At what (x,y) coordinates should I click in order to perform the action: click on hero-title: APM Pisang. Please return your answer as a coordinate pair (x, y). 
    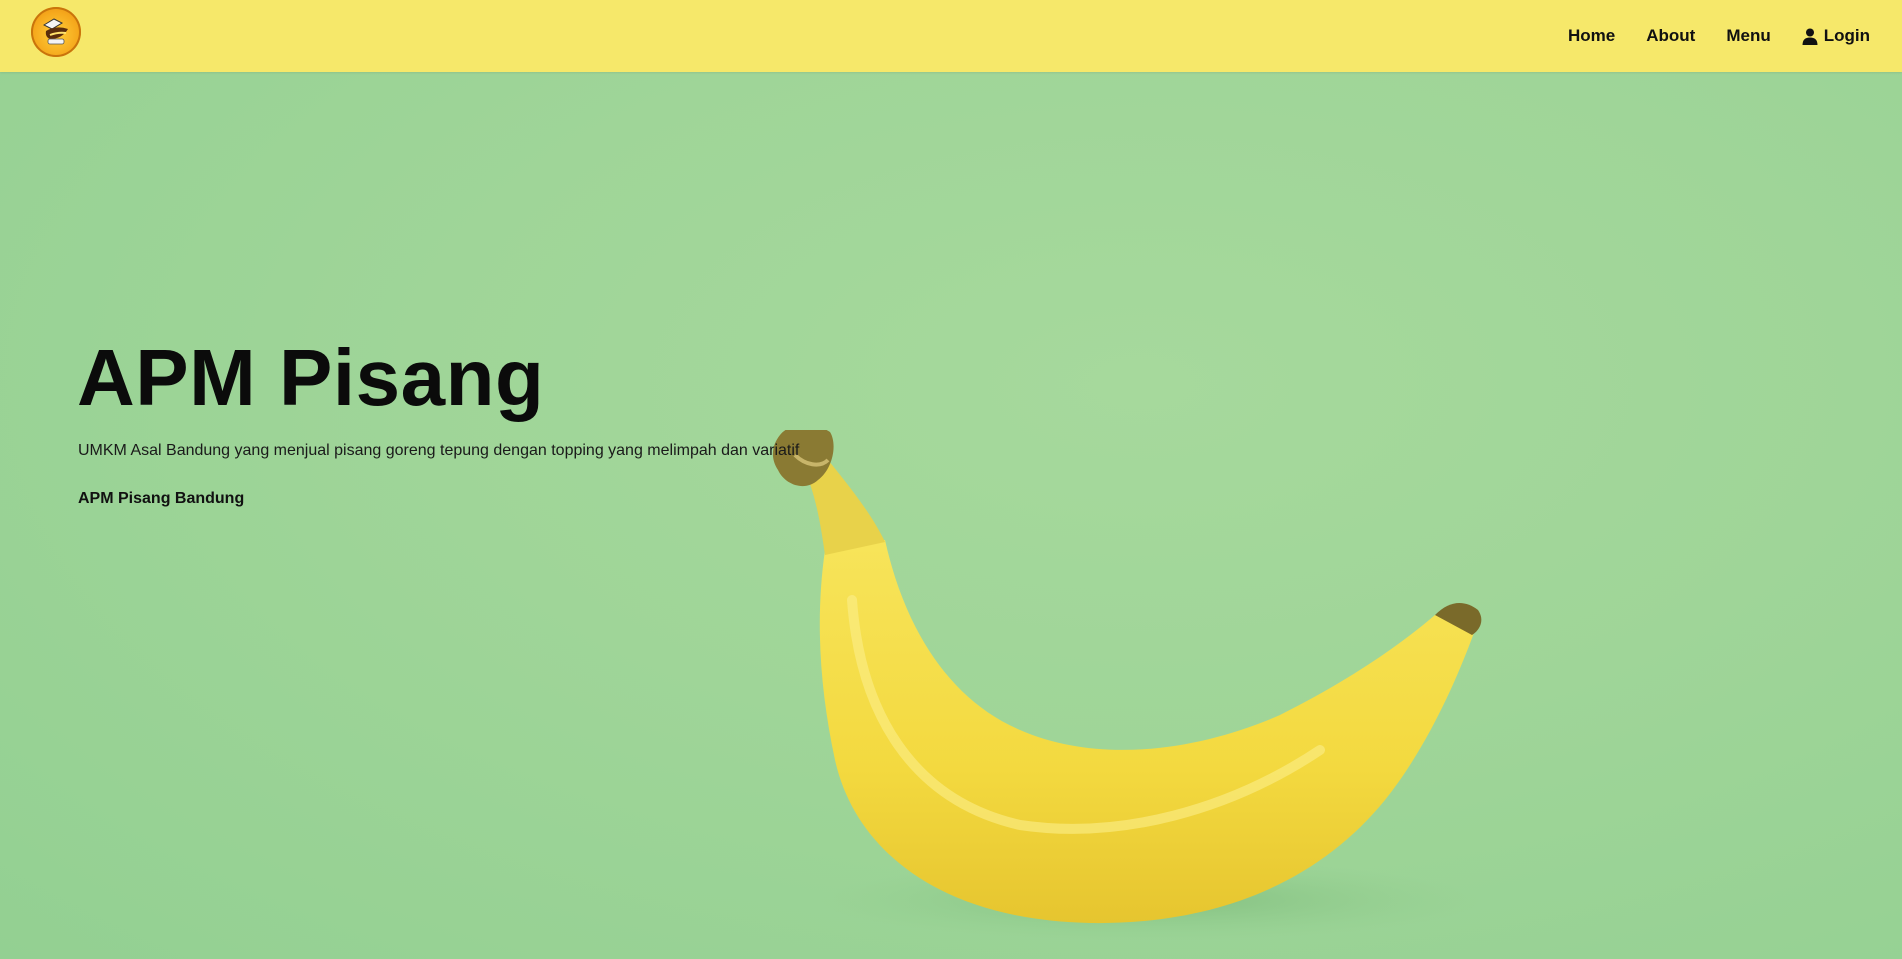
    Looking at the image, I should click on (311, 377).